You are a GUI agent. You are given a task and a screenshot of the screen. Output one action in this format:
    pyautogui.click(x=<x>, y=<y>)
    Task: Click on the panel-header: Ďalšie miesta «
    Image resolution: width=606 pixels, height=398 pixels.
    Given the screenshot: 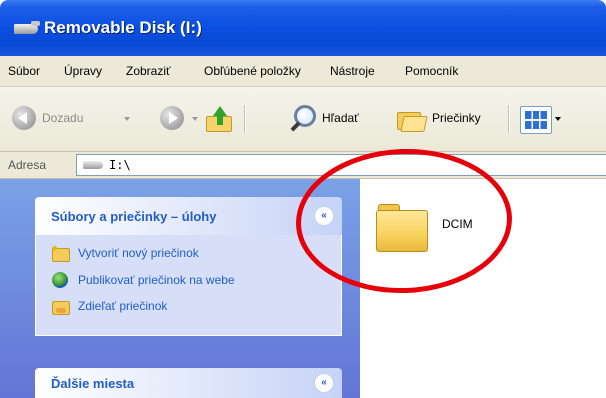 What is the action you would take?
    pyautogui.click(x=188, y=383)
    